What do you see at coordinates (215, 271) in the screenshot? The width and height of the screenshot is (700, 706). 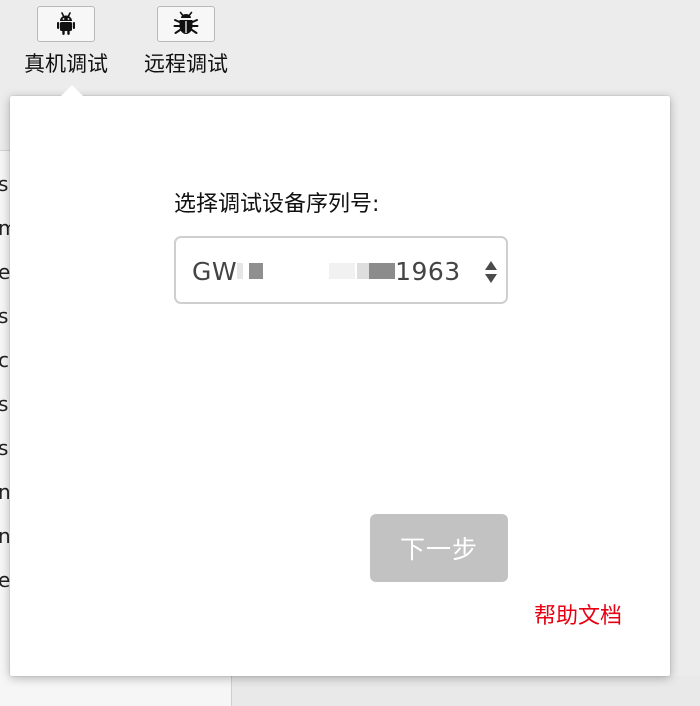 I see `serial-prefix: GW` at bounding box center [215, 271].